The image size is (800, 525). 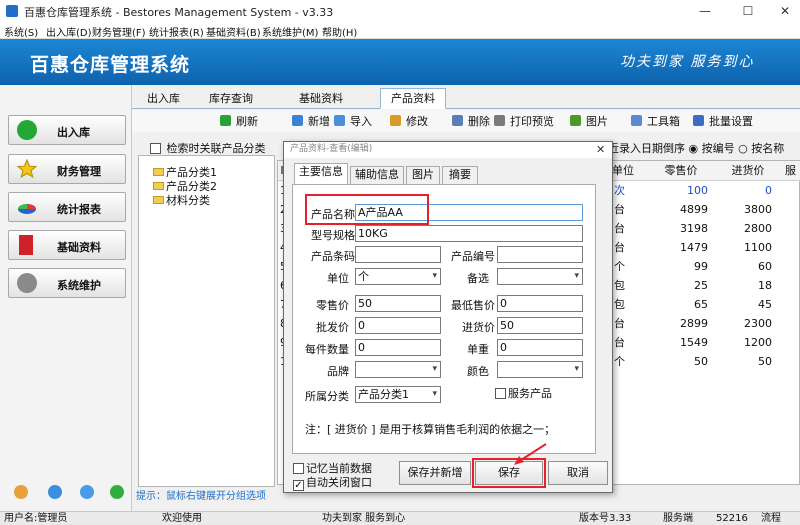 What do you see at coordinates (353, 121) in the screenshot?
I see `import-button: 导入` at bounding box center [353, 121].